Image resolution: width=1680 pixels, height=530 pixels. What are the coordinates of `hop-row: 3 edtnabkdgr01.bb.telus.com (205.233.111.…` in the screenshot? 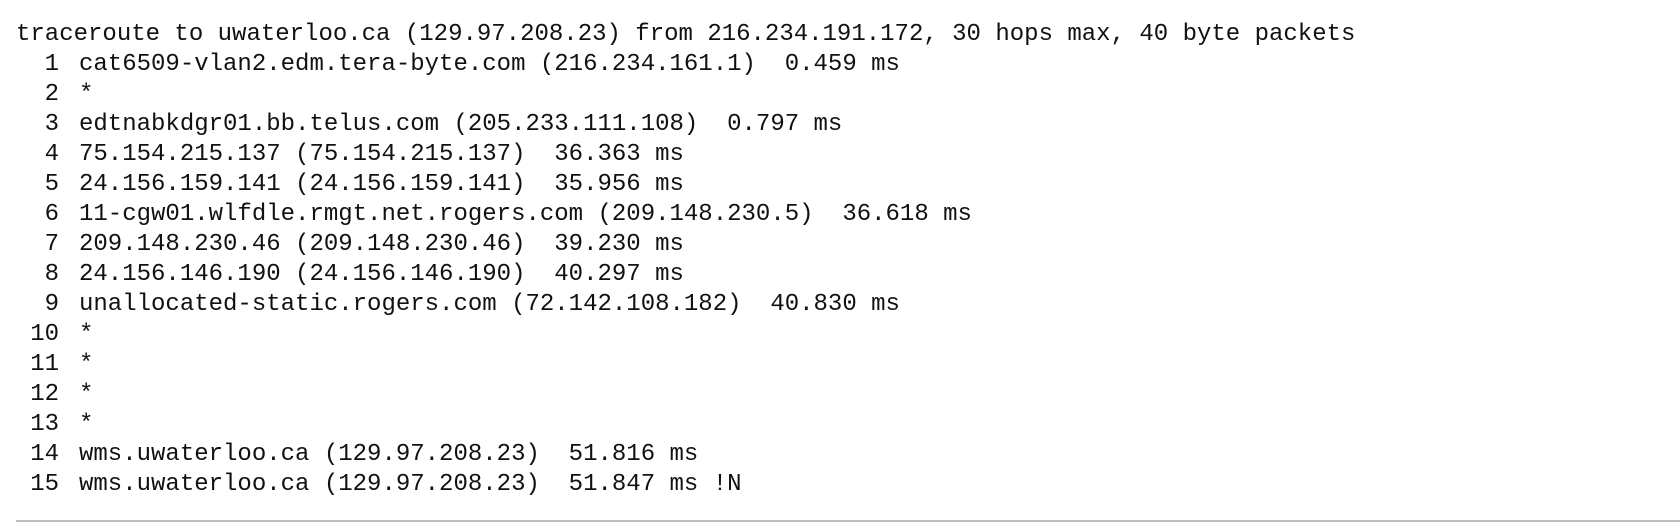 It's located at (685, 125).